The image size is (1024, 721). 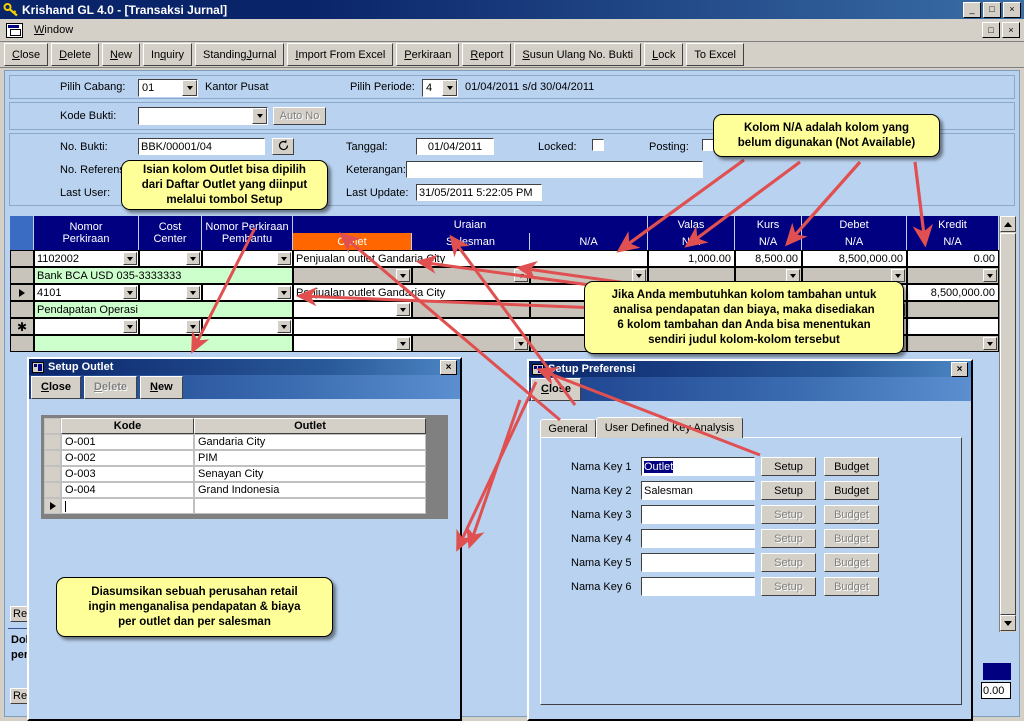 What do you see at coordinates (598, 145) in the screenshot?
I see `locked-checkbox` at bounding box center [598, 145].